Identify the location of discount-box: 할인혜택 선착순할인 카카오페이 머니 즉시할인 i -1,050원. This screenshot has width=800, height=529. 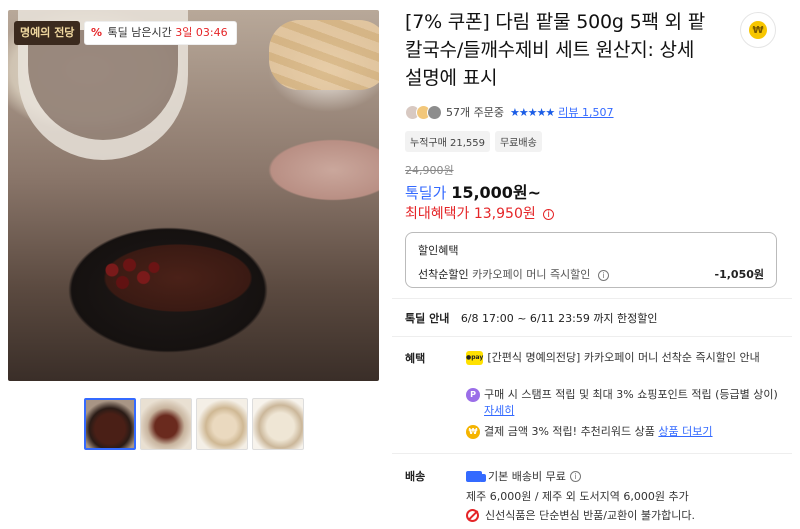
(591, 260).